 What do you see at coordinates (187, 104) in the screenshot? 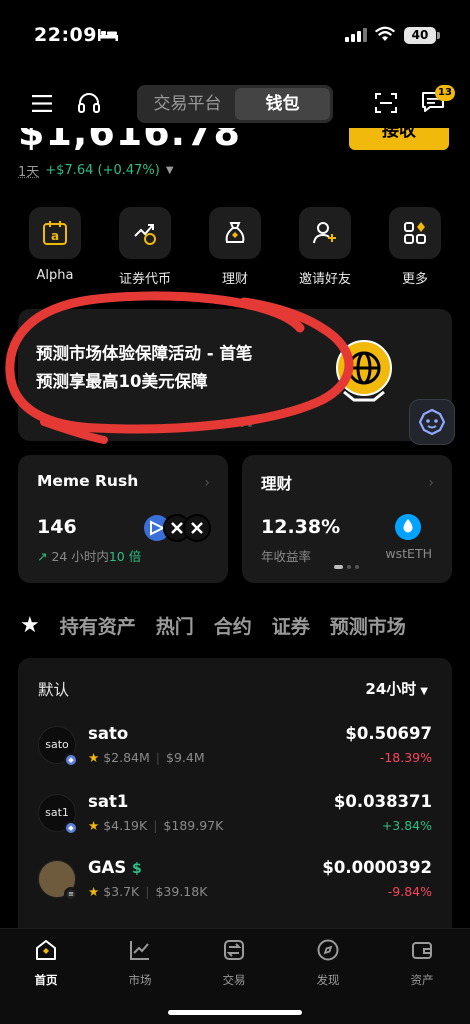
I see `tab-exchange: 交易平台` at bounding box center [187, 104].